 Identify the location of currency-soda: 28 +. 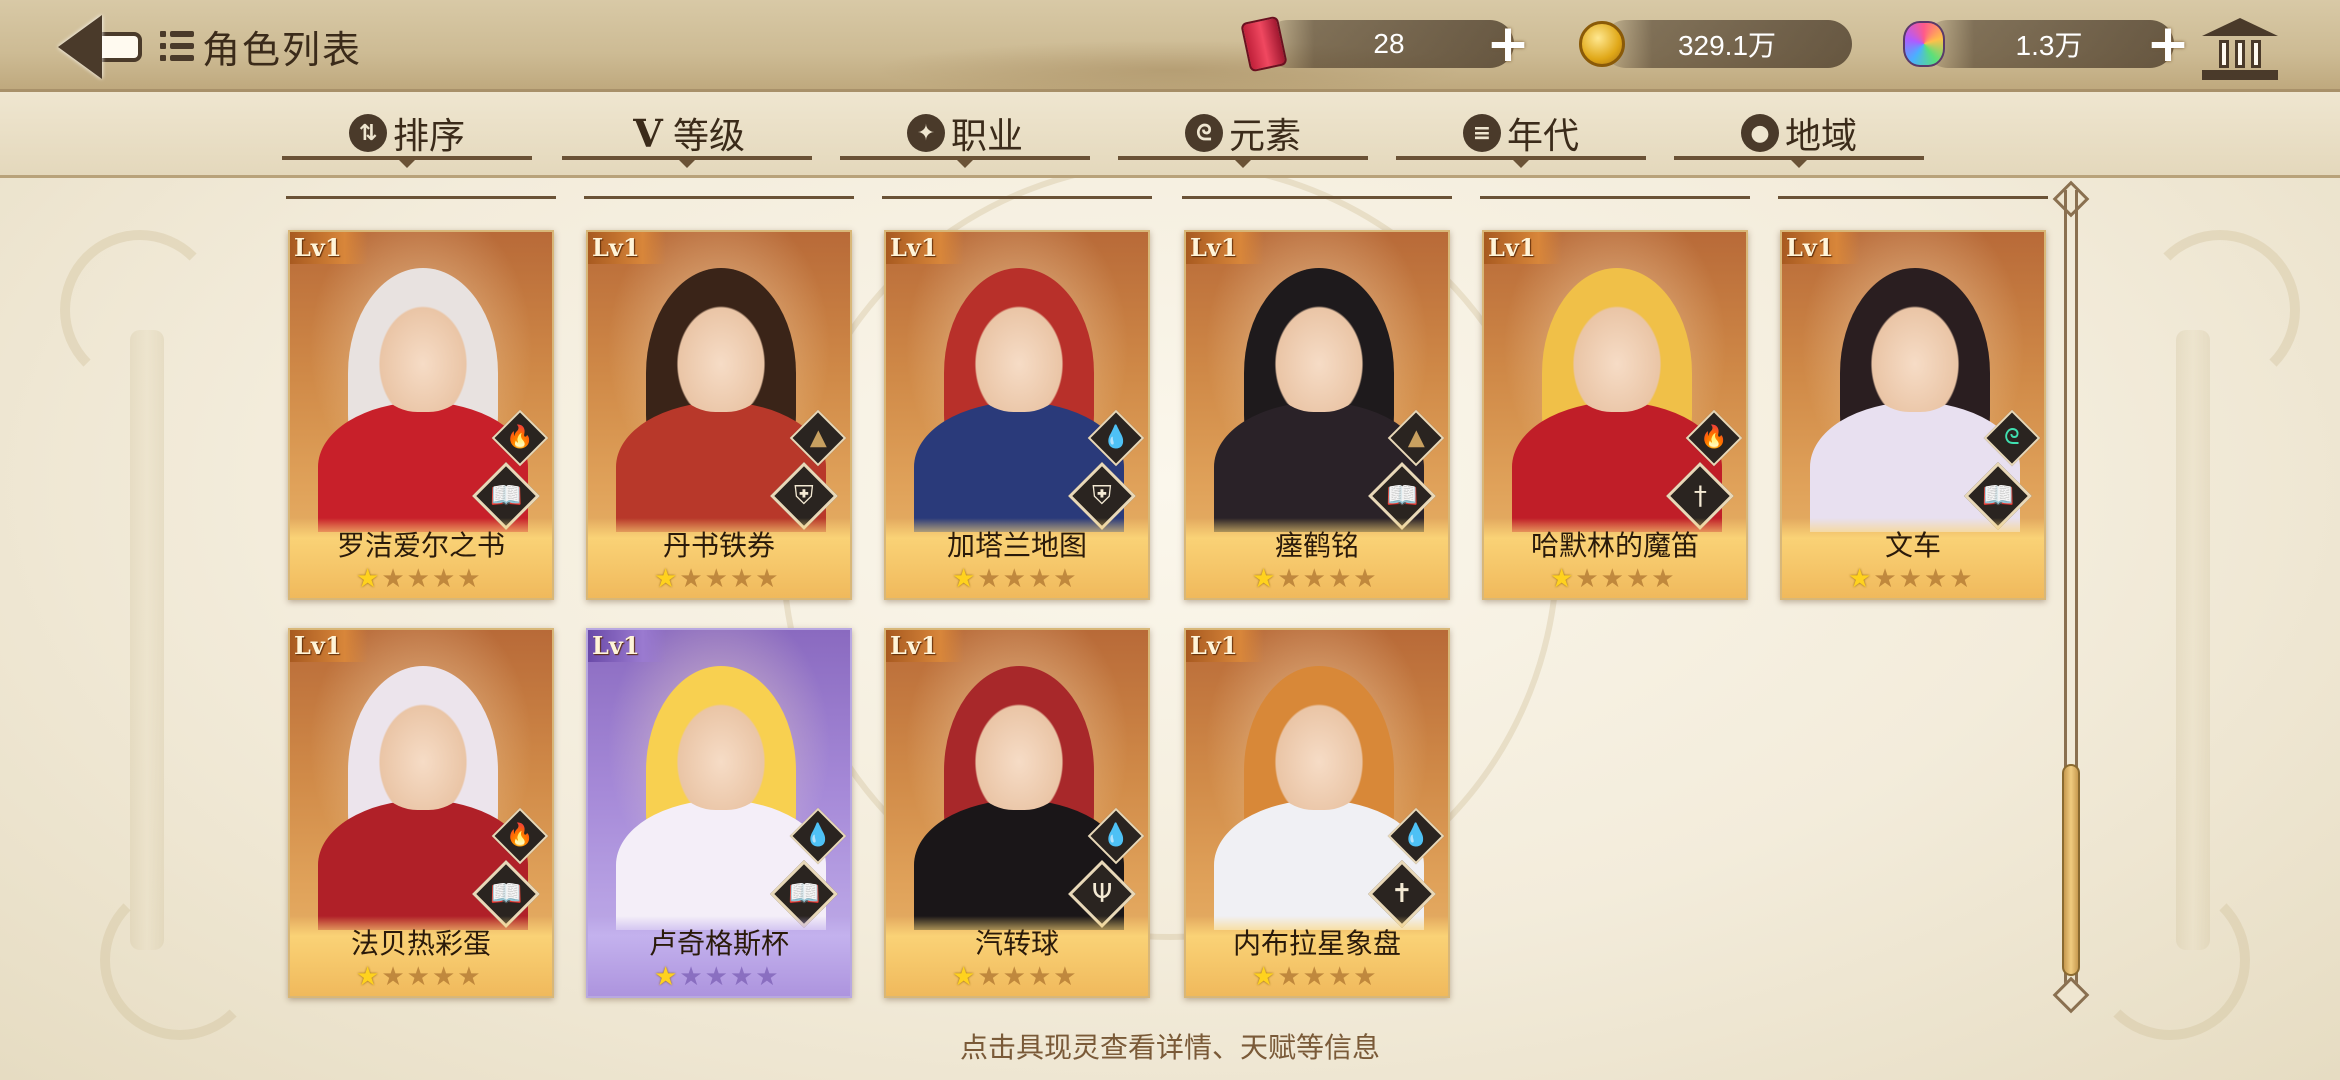
(1385, 44).